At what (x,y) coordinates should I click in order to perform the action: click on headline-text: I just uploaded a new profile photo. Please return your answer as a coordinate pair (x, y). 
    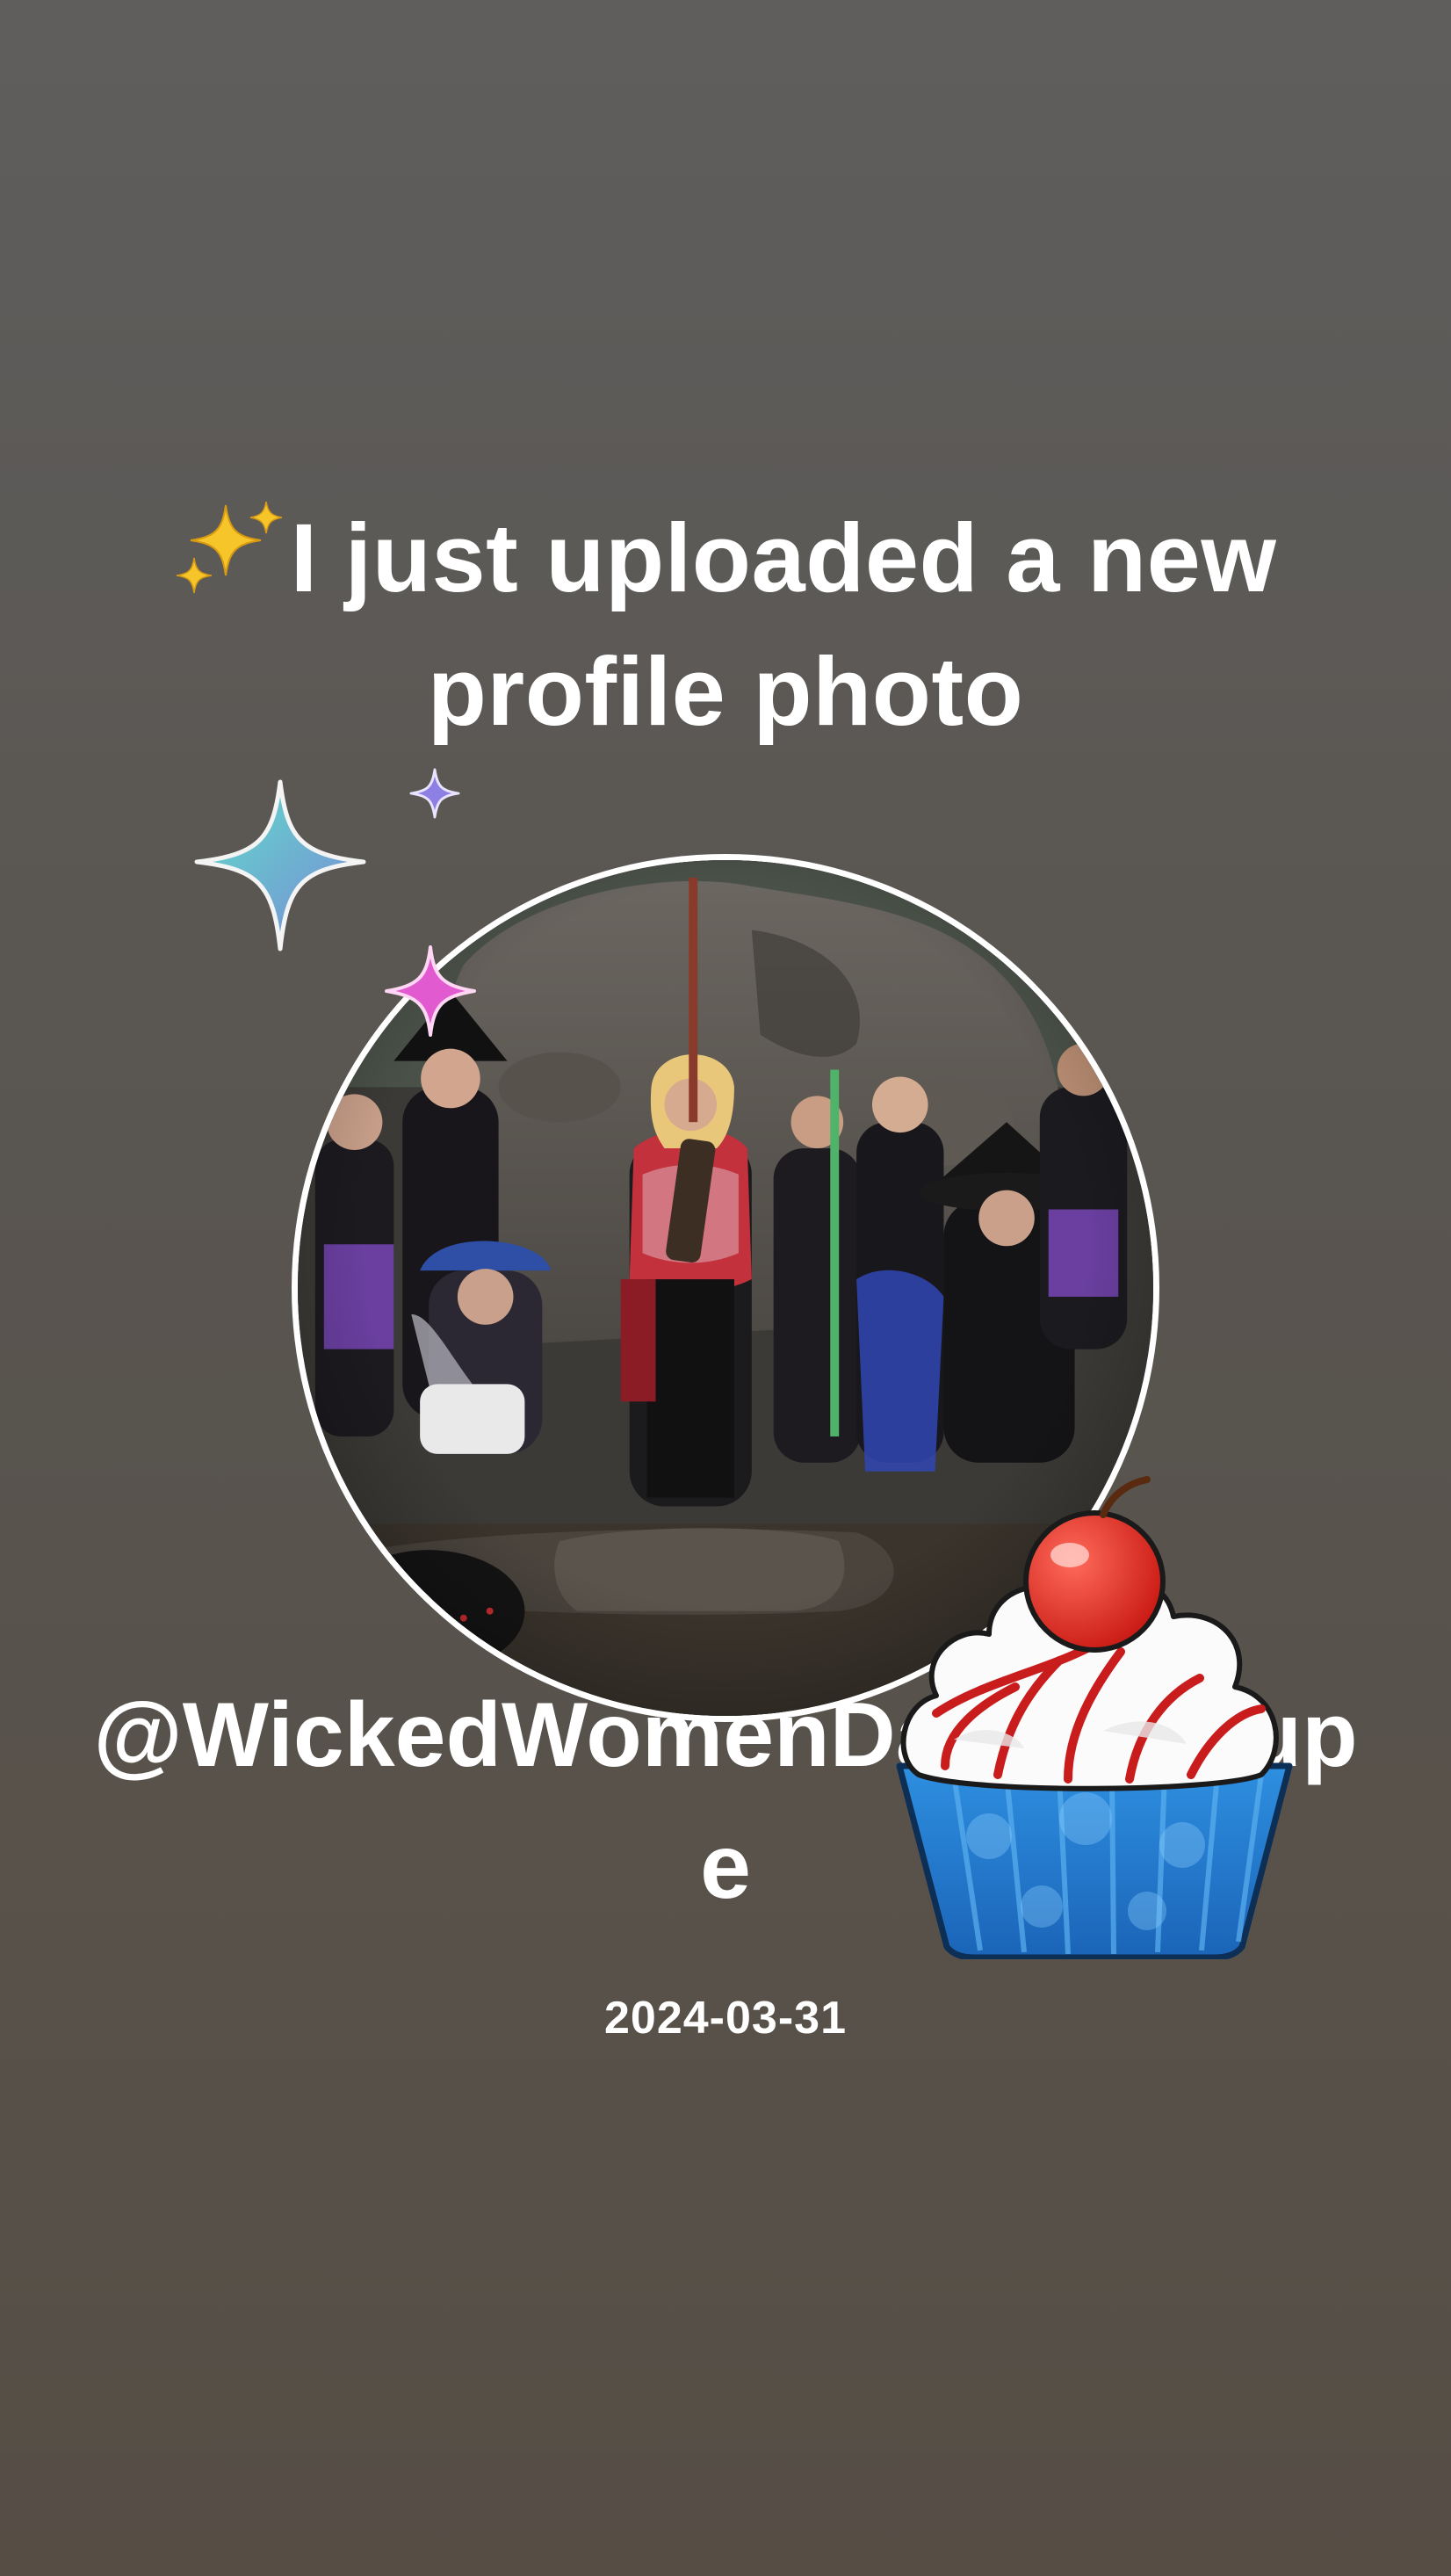
    Looking at the image, I should click on (783, 625).